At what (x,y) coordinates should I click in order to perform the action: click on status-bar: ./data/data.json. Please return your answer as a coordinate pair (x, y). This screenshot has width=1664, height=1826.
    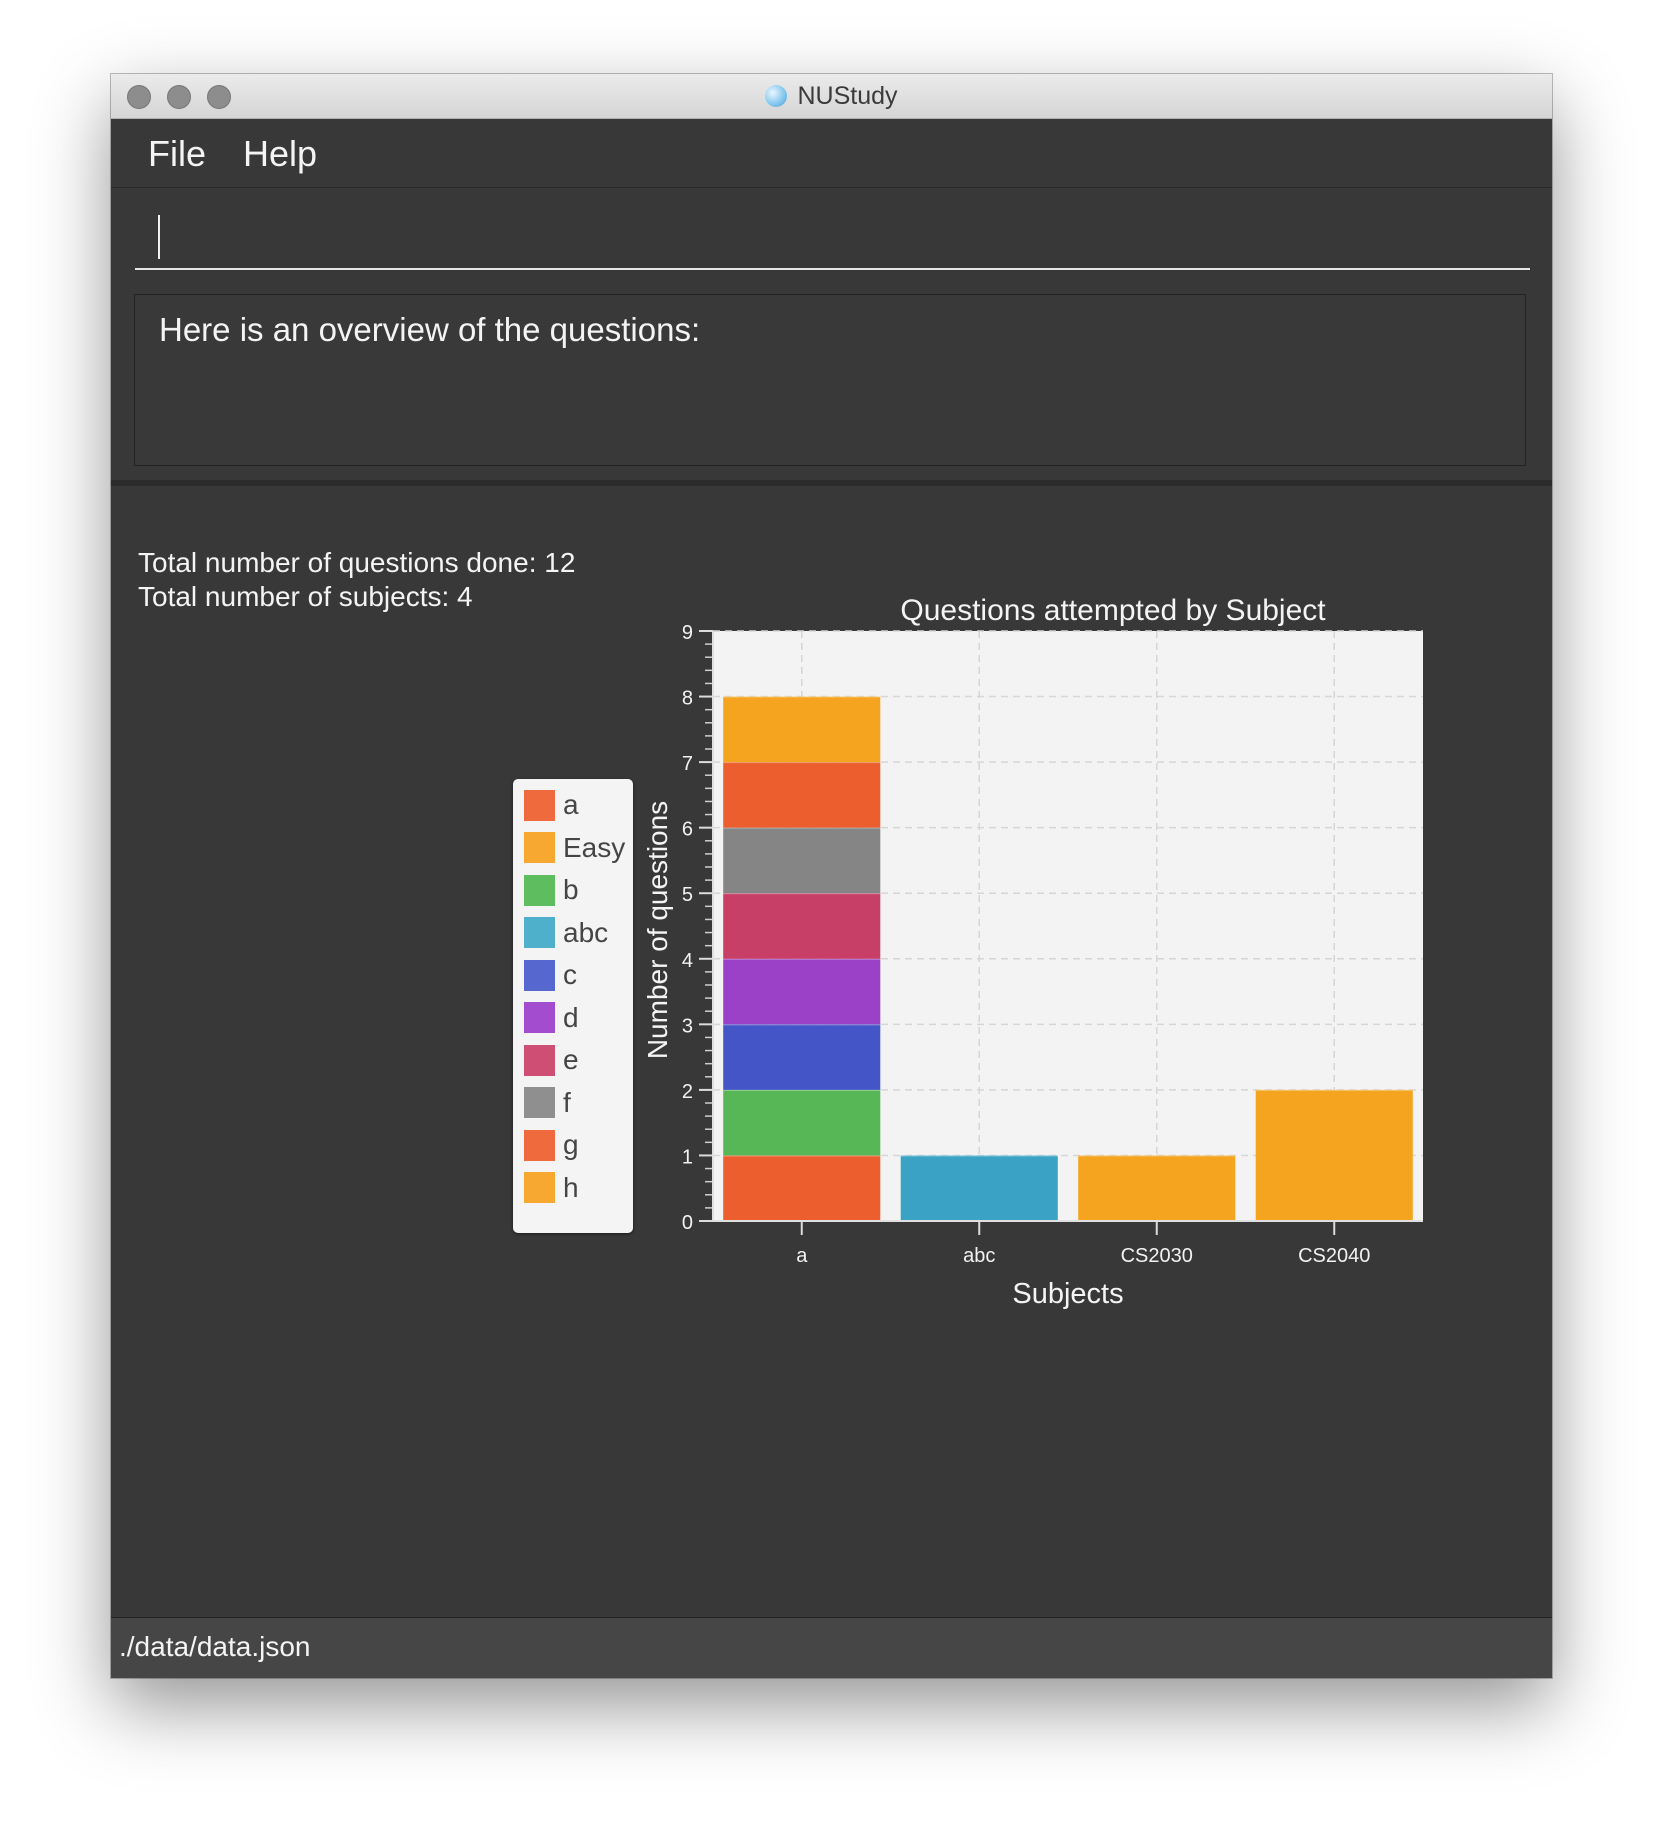
    Looking at the image, I should click on (831, 1647).